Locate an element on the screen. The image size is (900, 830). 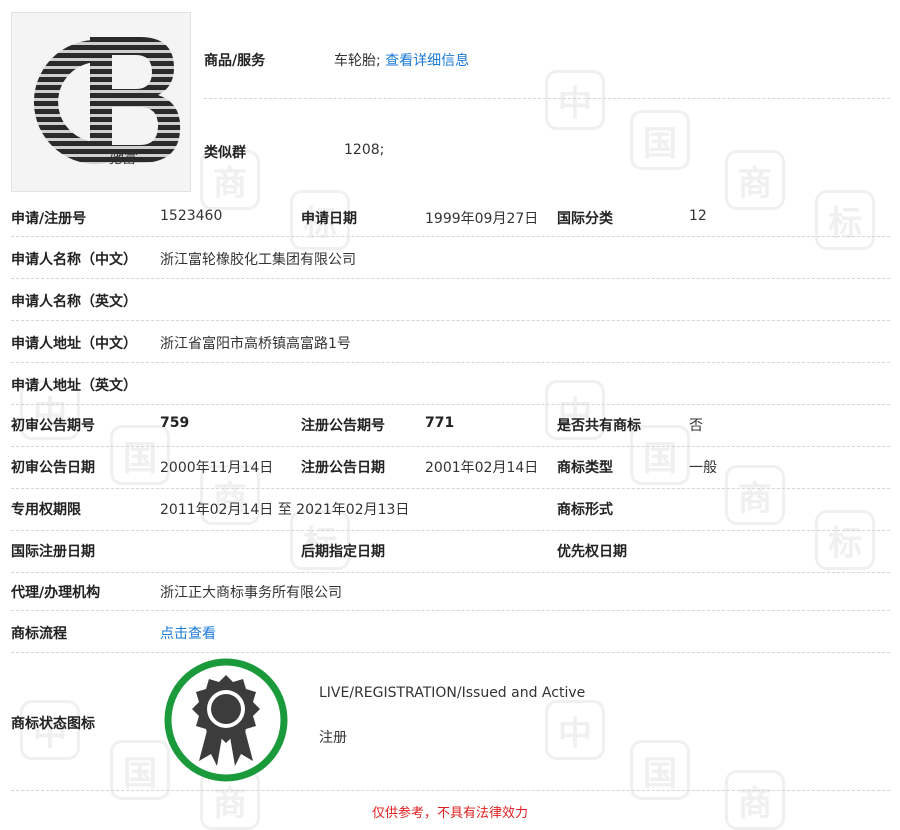
address-cn-label: 申请人地址（中文） is located at coordinates (74, 344).